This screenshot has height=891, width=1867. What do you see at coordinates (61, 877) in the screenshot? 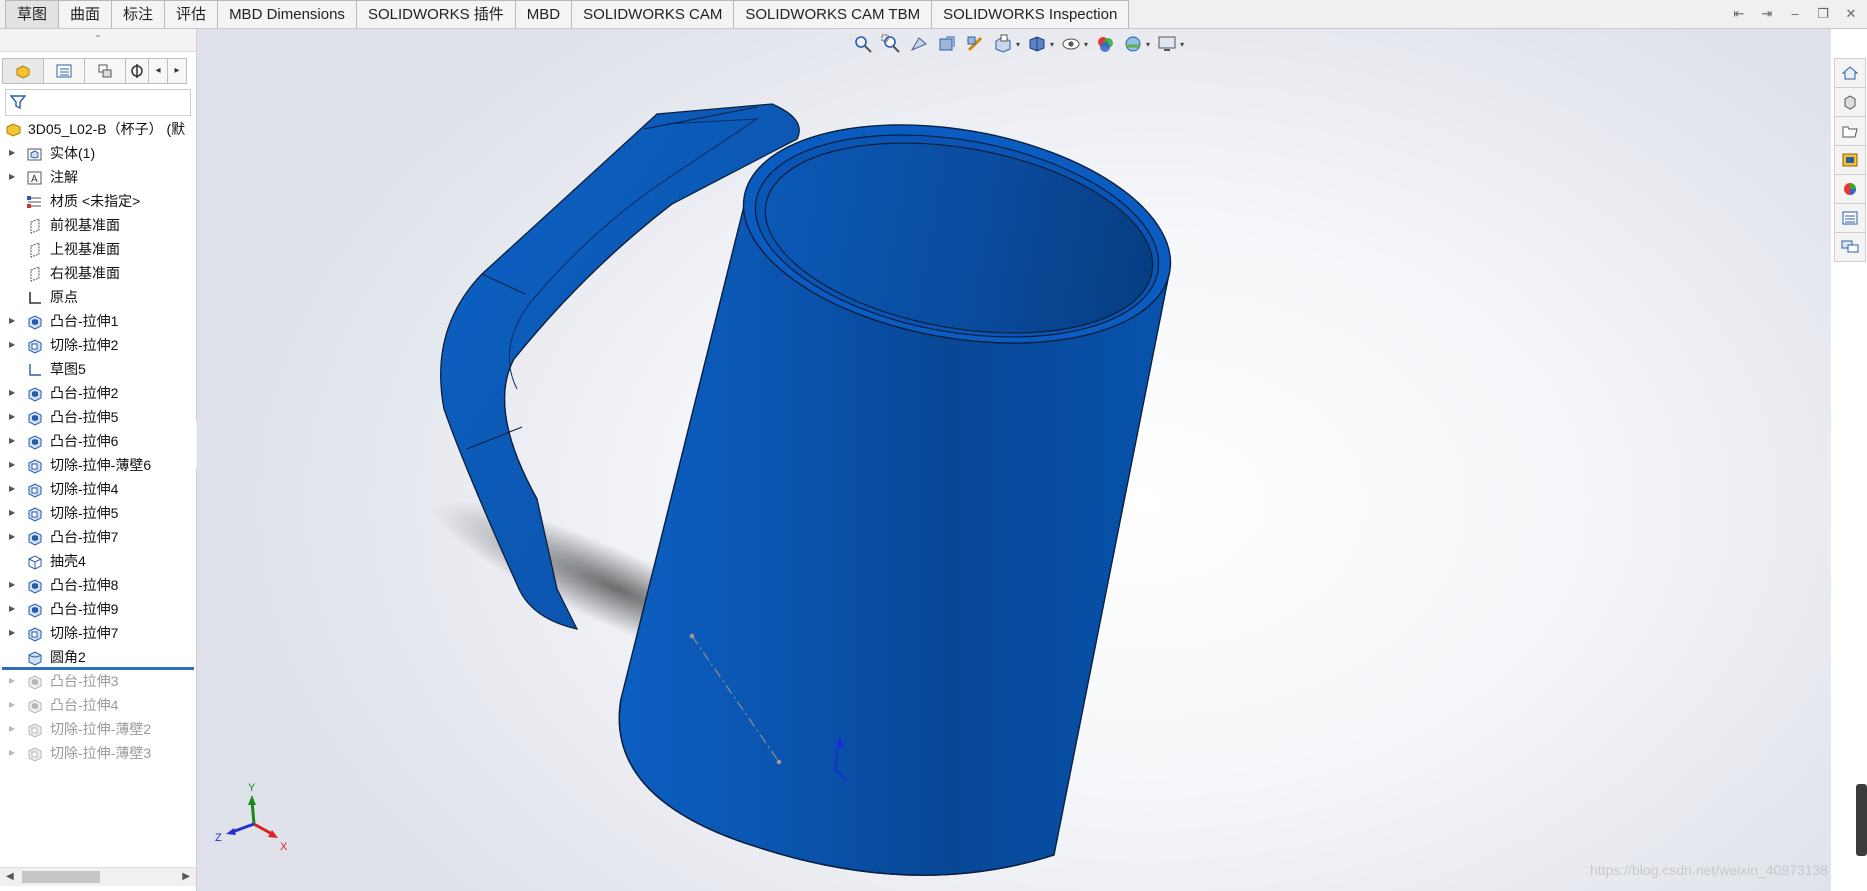
I see `scroll-thumb` at bounding box center [61, 877].